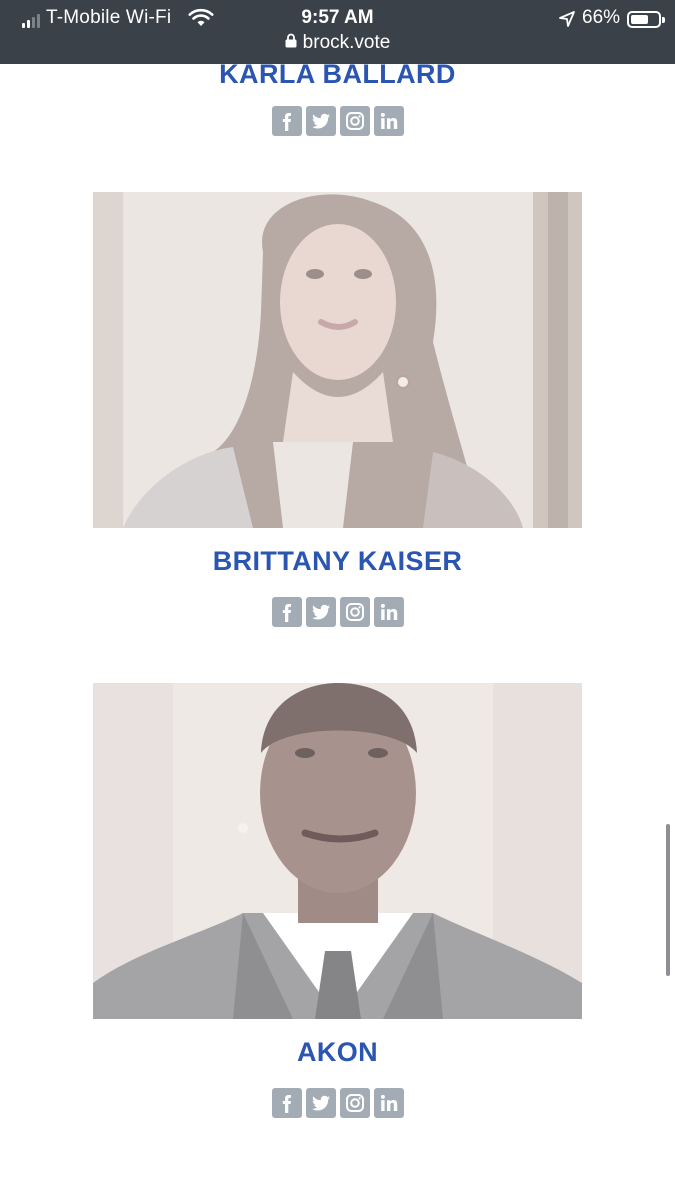  What do you see at coordinates (337, 561) in the screenshot?
I see `person-name: BRITTANY KAISER` at bounding box center [337, 561].